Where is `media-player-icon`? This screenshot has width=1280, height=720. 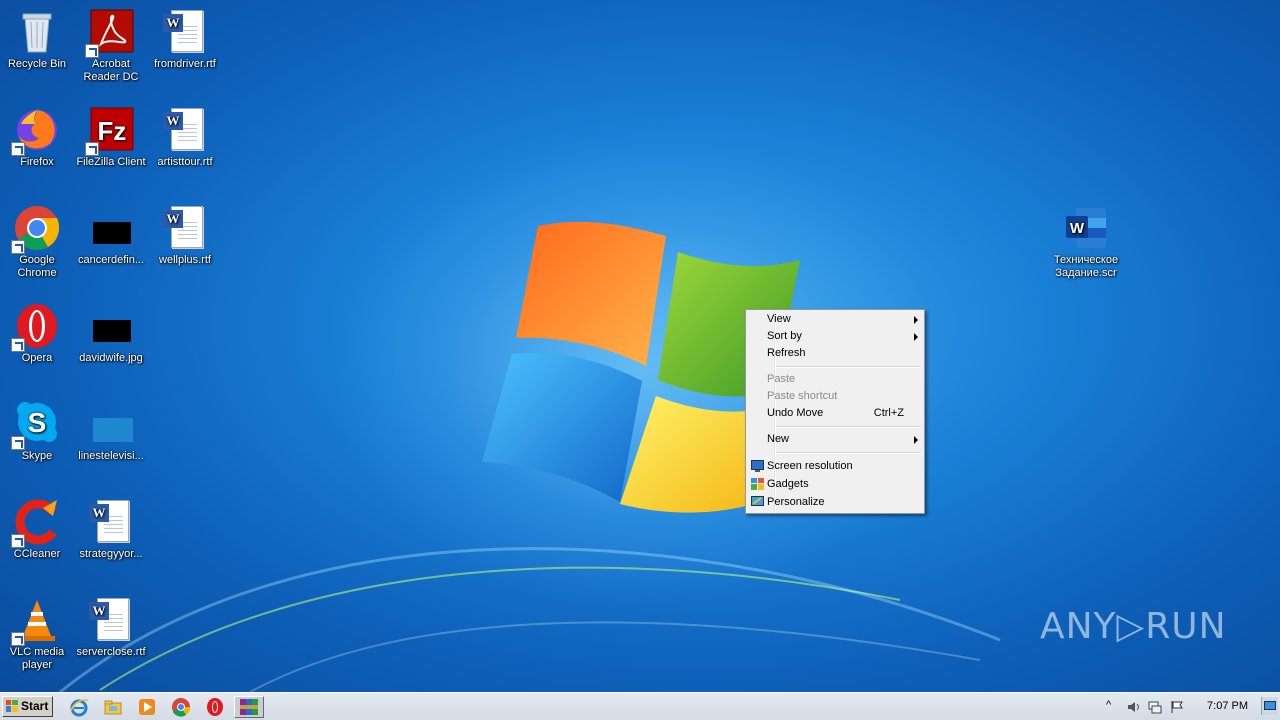
media-player-icon is located at coordinates (147, 707).